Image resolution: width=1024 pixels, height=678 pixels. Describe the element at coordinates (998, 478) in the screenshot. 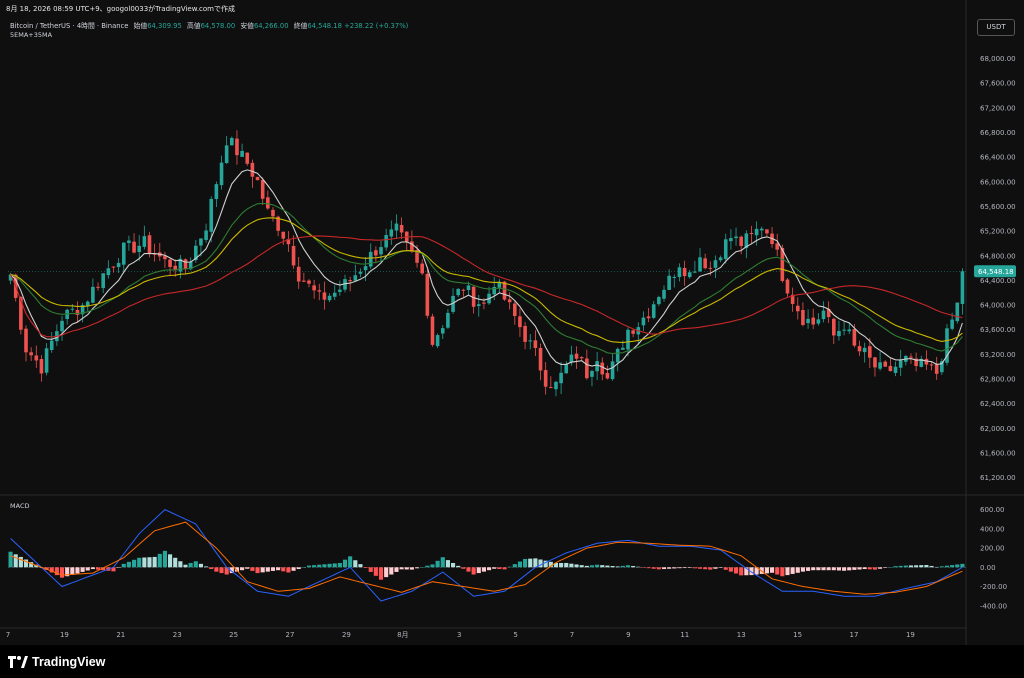

I see `price-tick-label: 61,200.00` at that location.